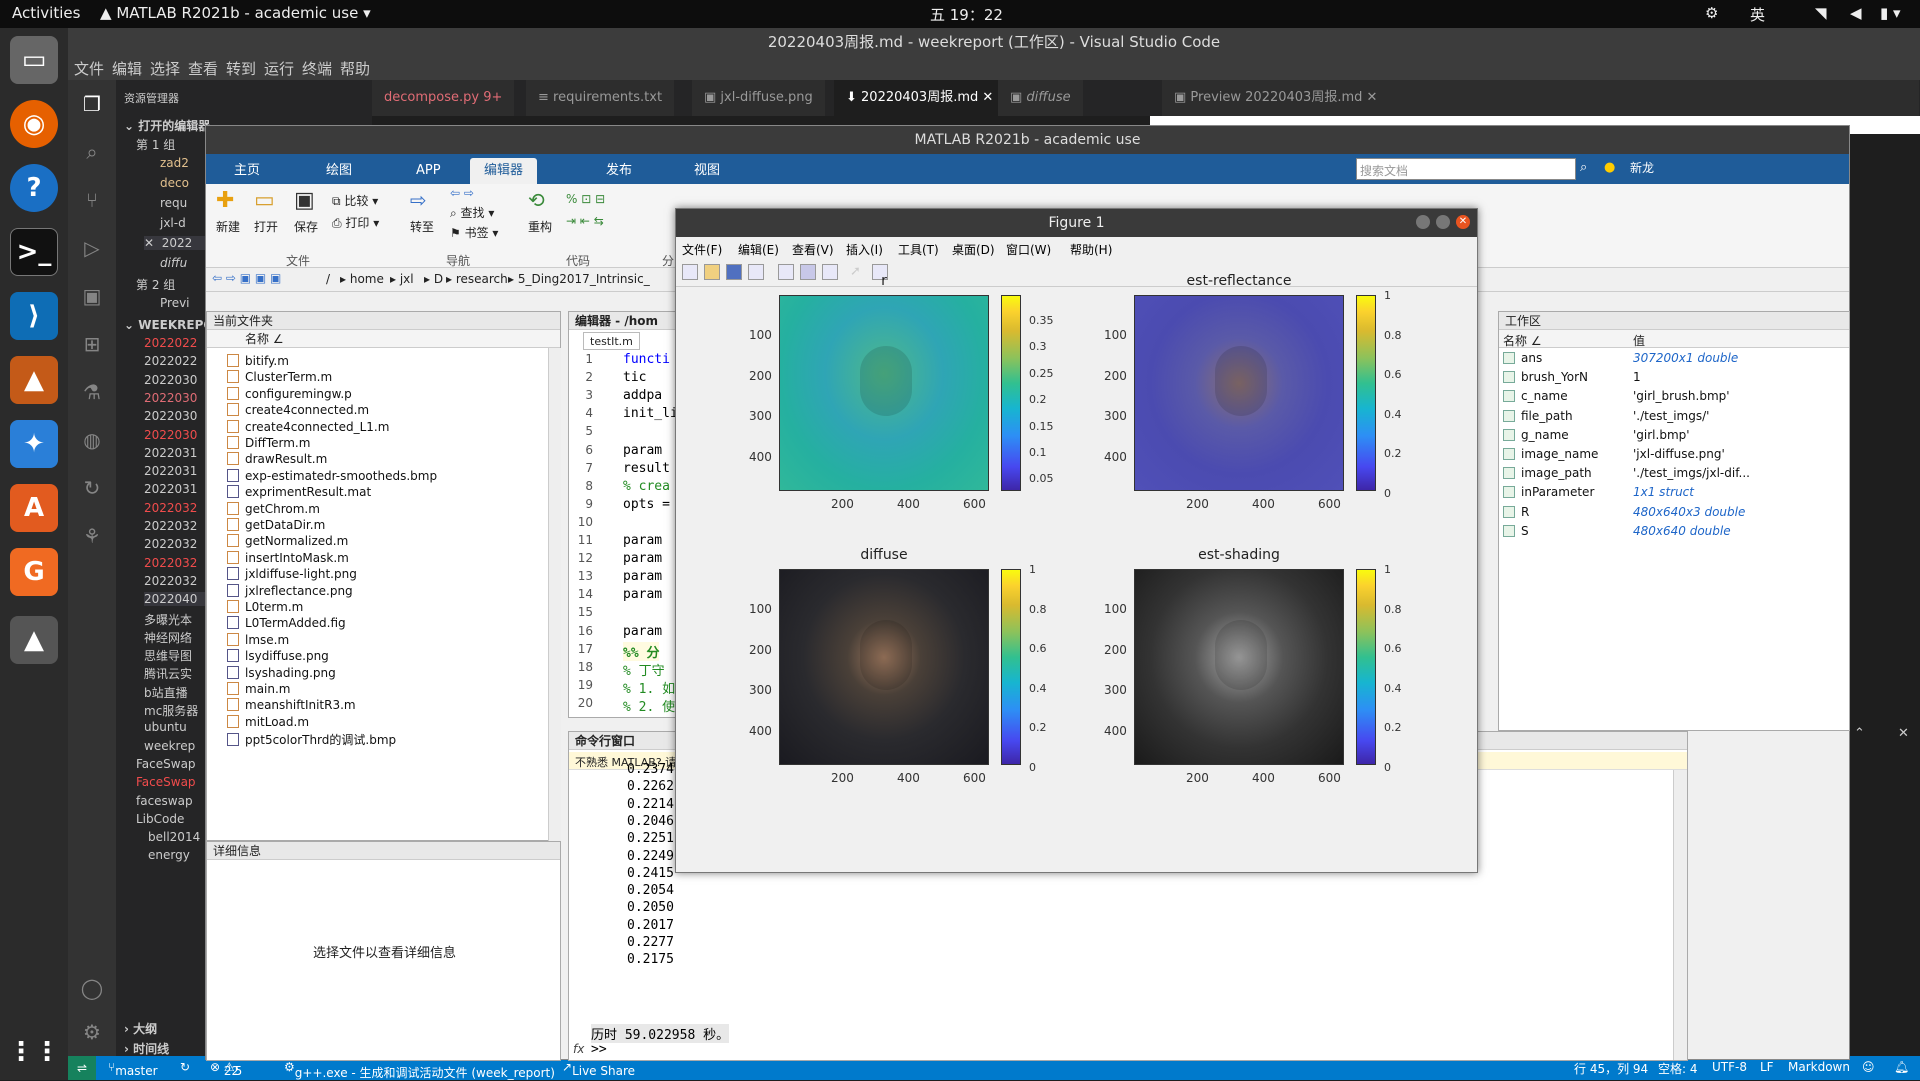 The width and height of the screenshot is (1920, 1081). I want to click on wifi-icon: ◥, so click(1821, 13).